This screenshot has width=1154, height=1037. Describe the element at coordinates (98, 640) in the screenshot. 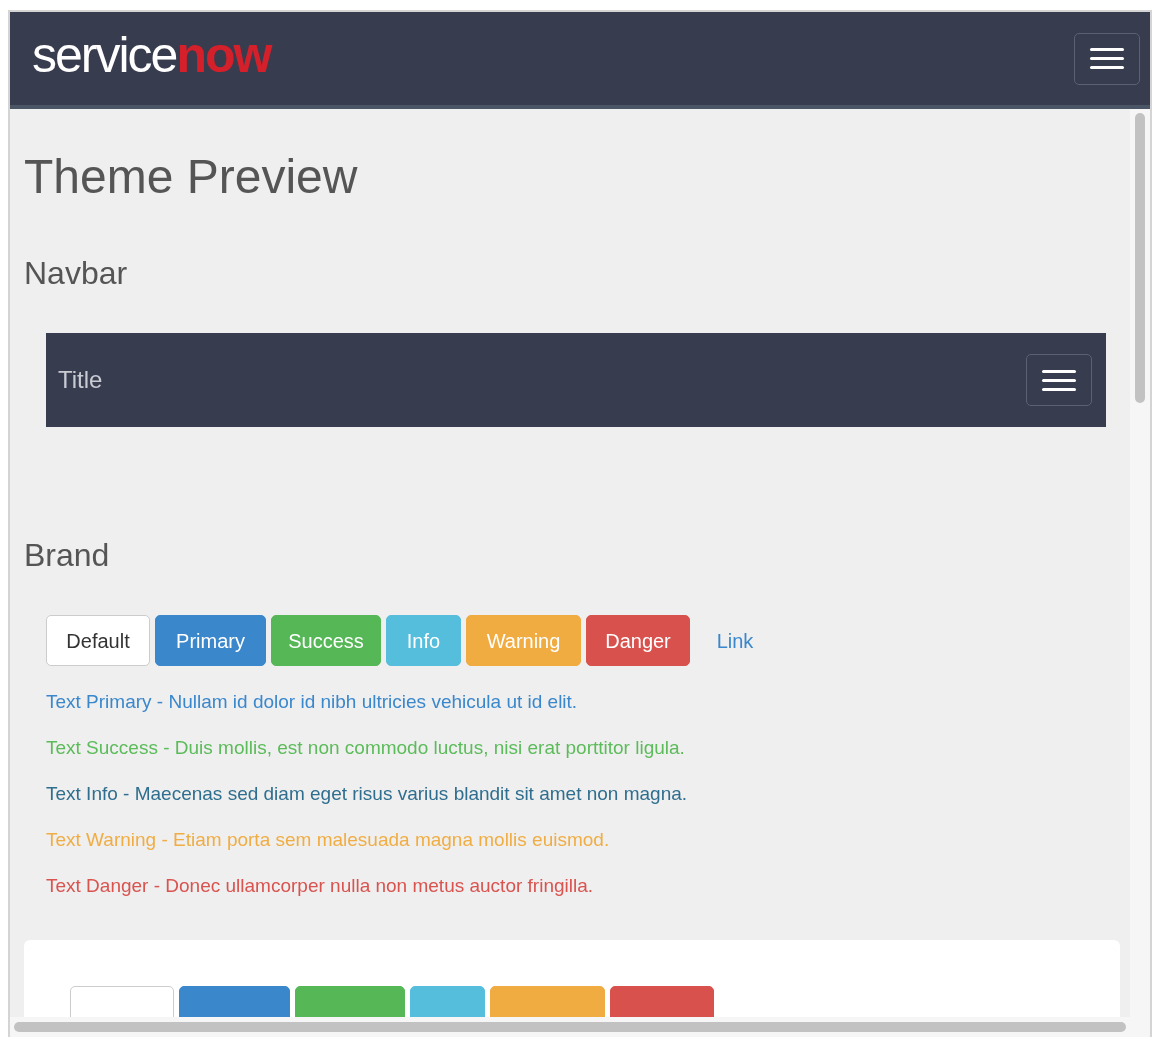

I see `button: Default` at that location.